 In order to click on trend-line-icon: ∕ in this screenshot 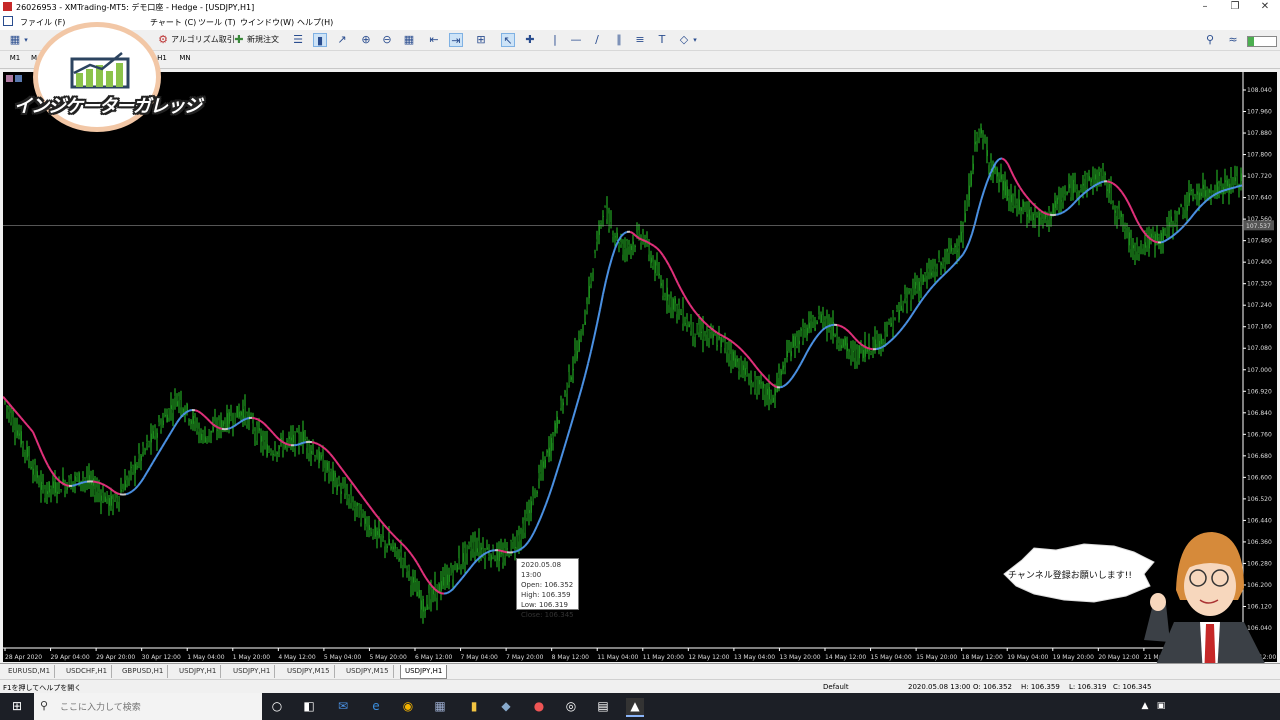, I will do `click(597, 40)`.